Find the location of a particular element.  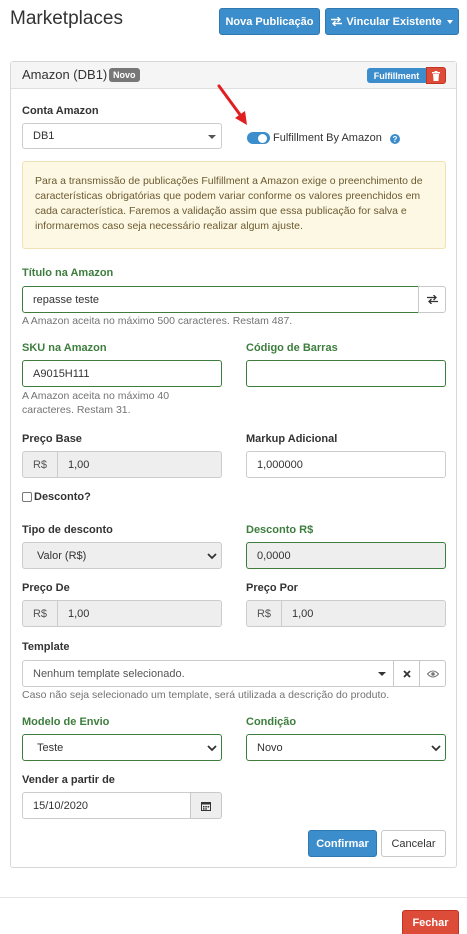

sell-from-date-input: 15/10/2020 is located at coordinates (106, 805).